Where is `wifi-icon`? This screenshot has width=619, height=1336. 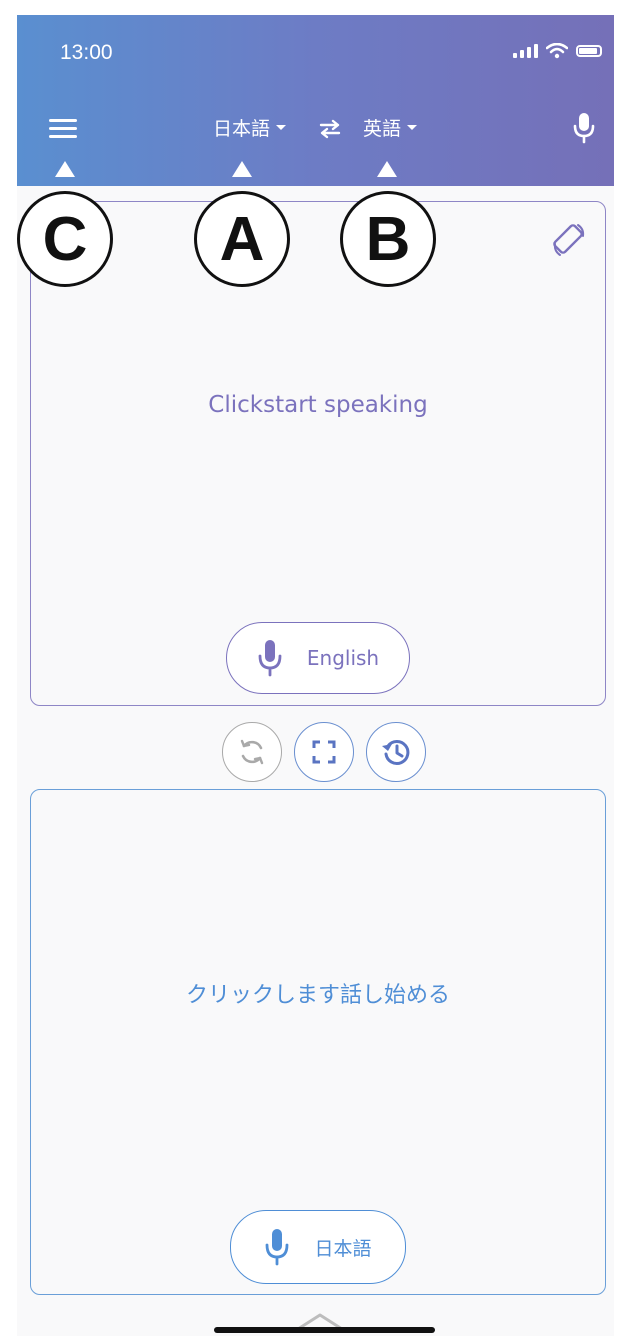
wifi-icon is located at coordinates (557, 51).